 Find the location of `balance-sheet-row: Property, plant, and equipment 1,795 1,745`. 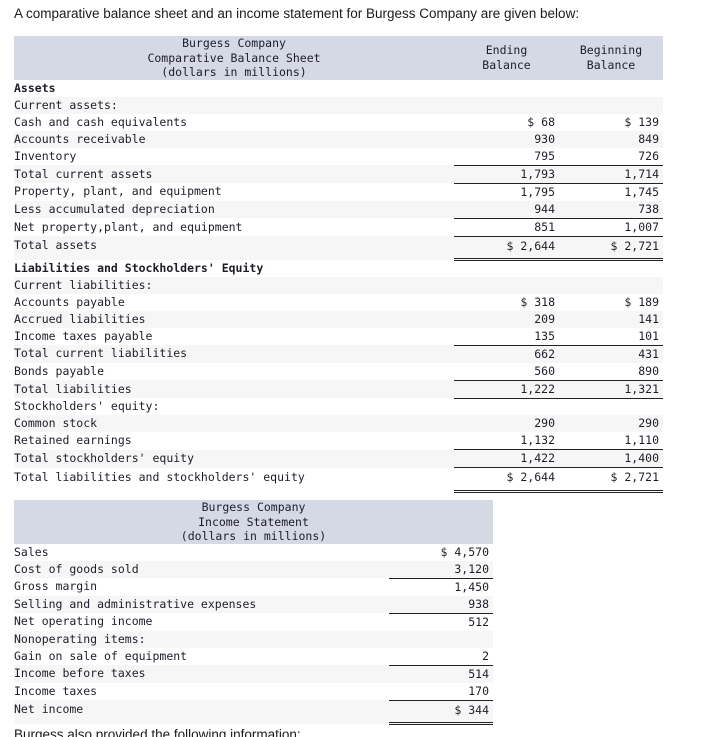

balance-sheet-row: Property, plant, and equipment 1,795 1,745 is located at coordinates (338, 192).